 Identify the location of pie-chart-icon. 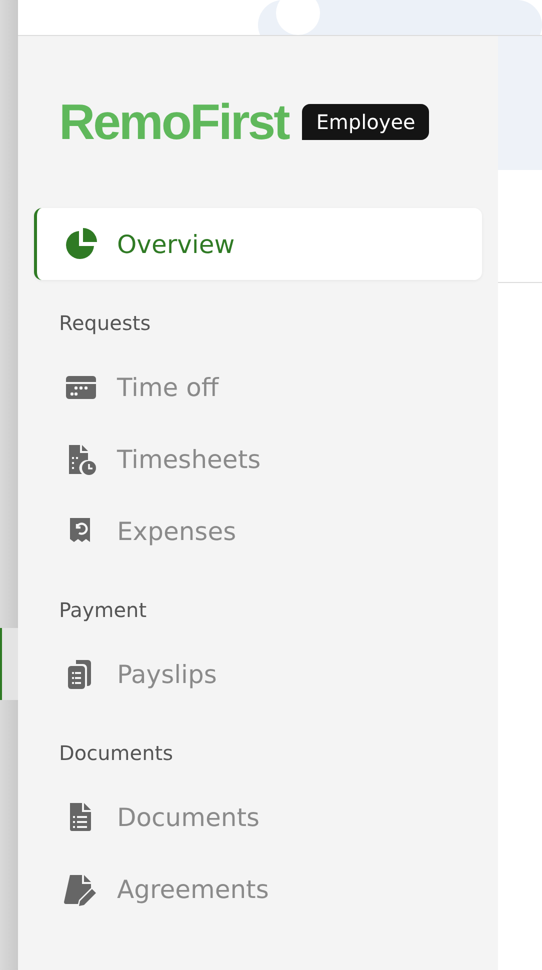
(81, 244).